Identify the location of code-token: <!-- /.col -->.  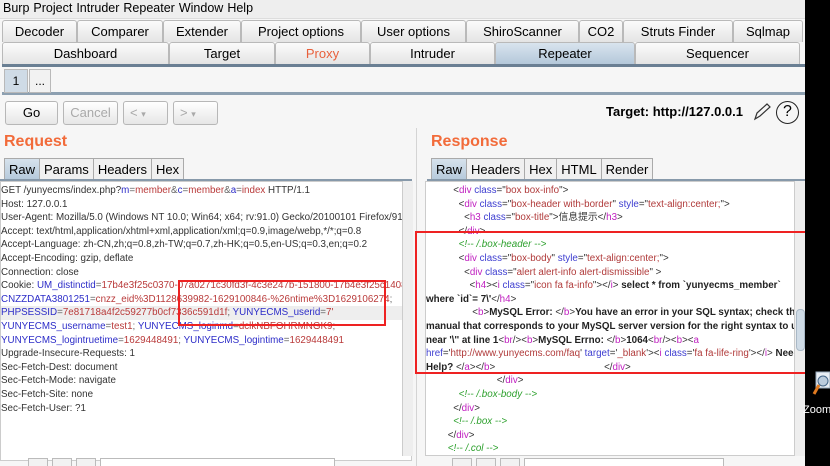
(473, 449).